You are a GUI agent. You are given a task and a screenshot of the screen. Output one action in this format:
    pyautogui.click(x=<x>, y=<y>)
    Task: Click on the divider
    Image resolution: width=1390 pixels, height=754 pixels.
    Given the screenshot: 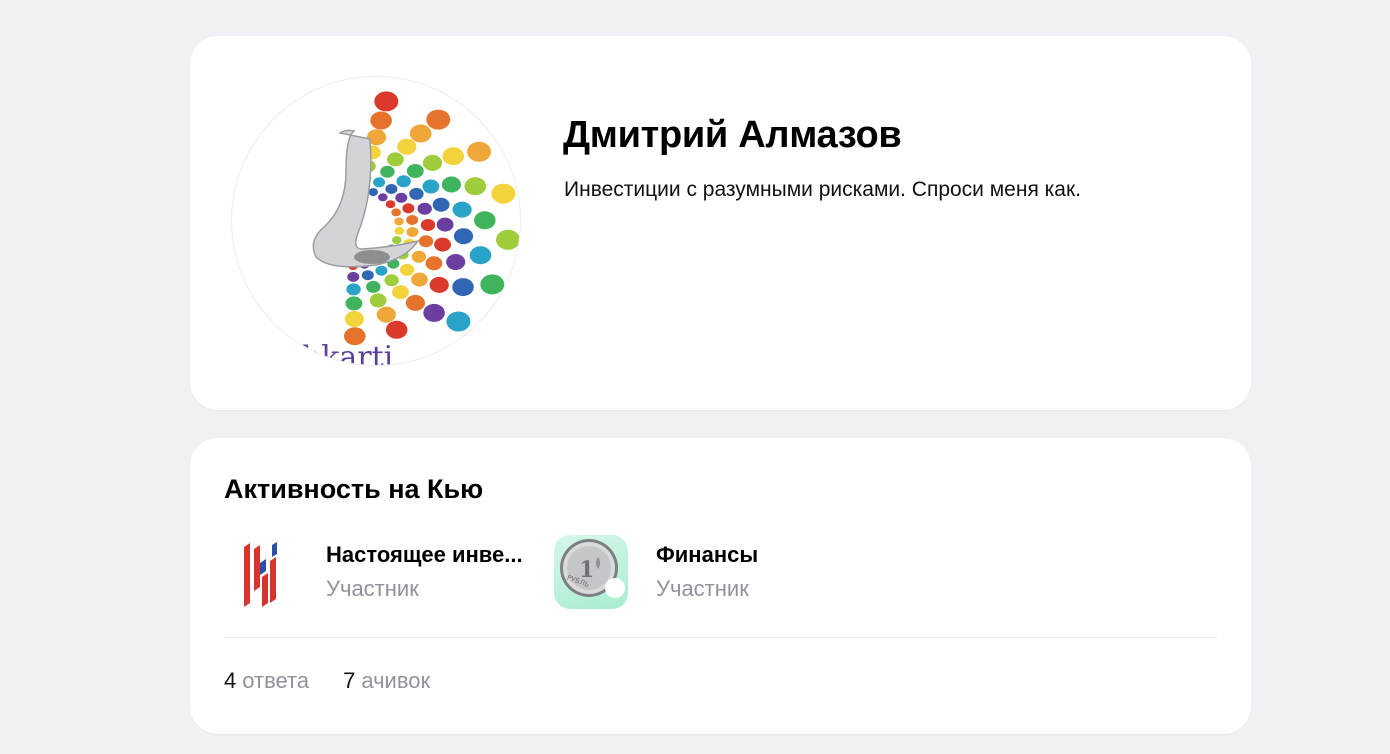 What is the action you would take?
    pyautogui.click(x=720, y=637)
    